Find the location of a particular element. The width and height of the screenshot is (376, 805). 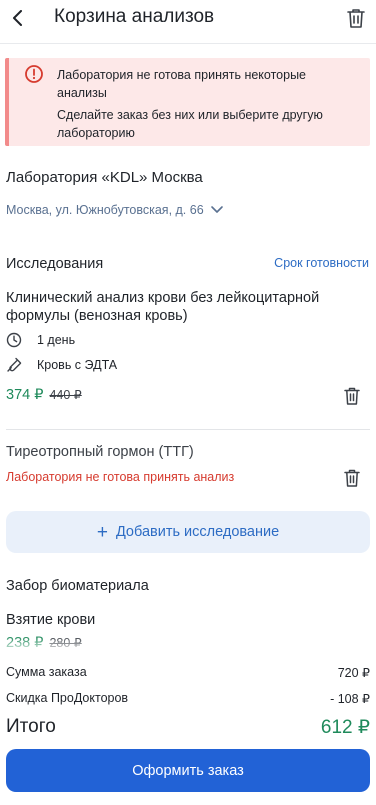

study-price: 374 ₽ 440 ₽ is located at coordinates (44, 397).